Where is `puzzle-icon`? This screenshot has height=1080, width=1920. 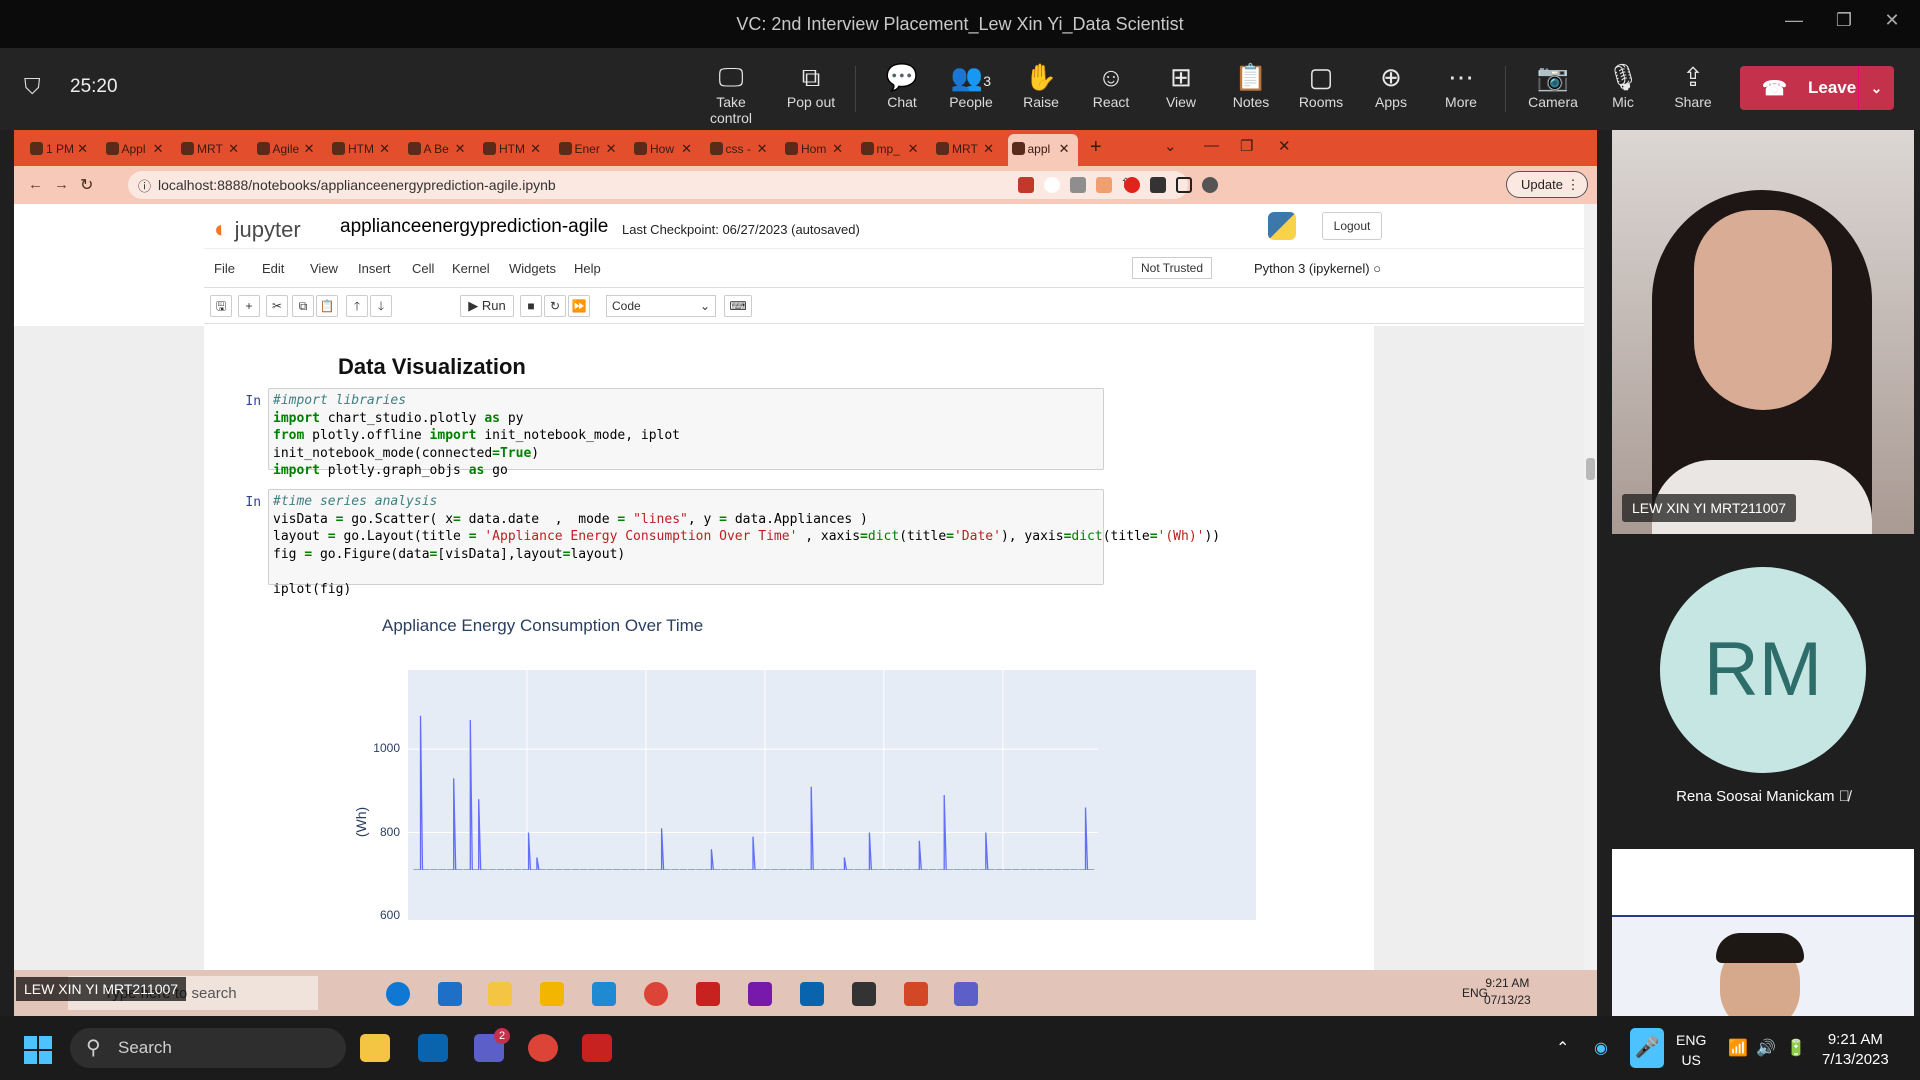
puzzle-icon is located at coordinates (1158, 185).